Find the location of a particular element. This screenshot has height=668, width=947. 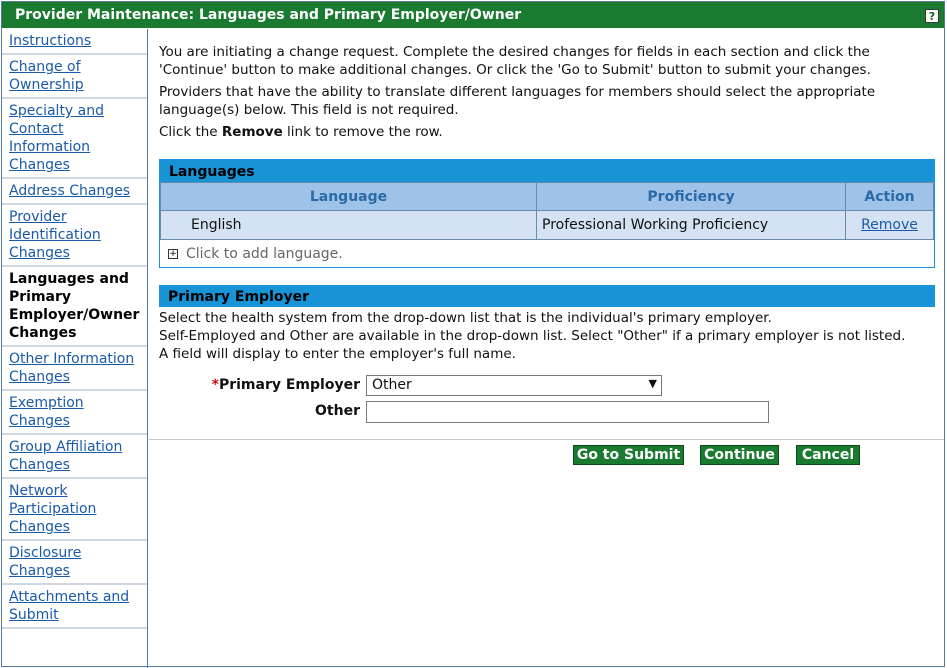

remove-link: Remove is located at coordinates (889, 225).